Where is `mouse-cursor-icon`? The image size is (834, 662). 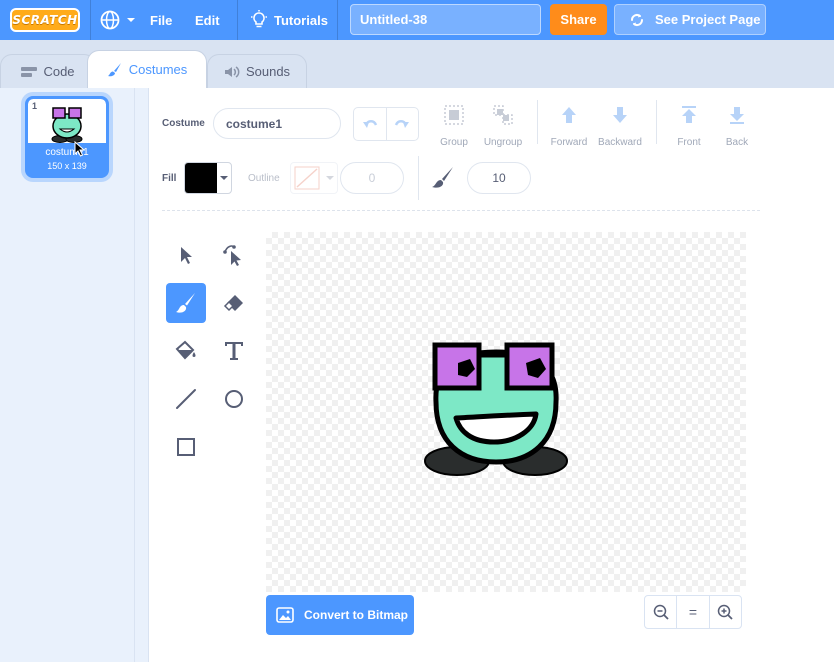
mouse-cursor-icon is located at coordinates (80, 149).